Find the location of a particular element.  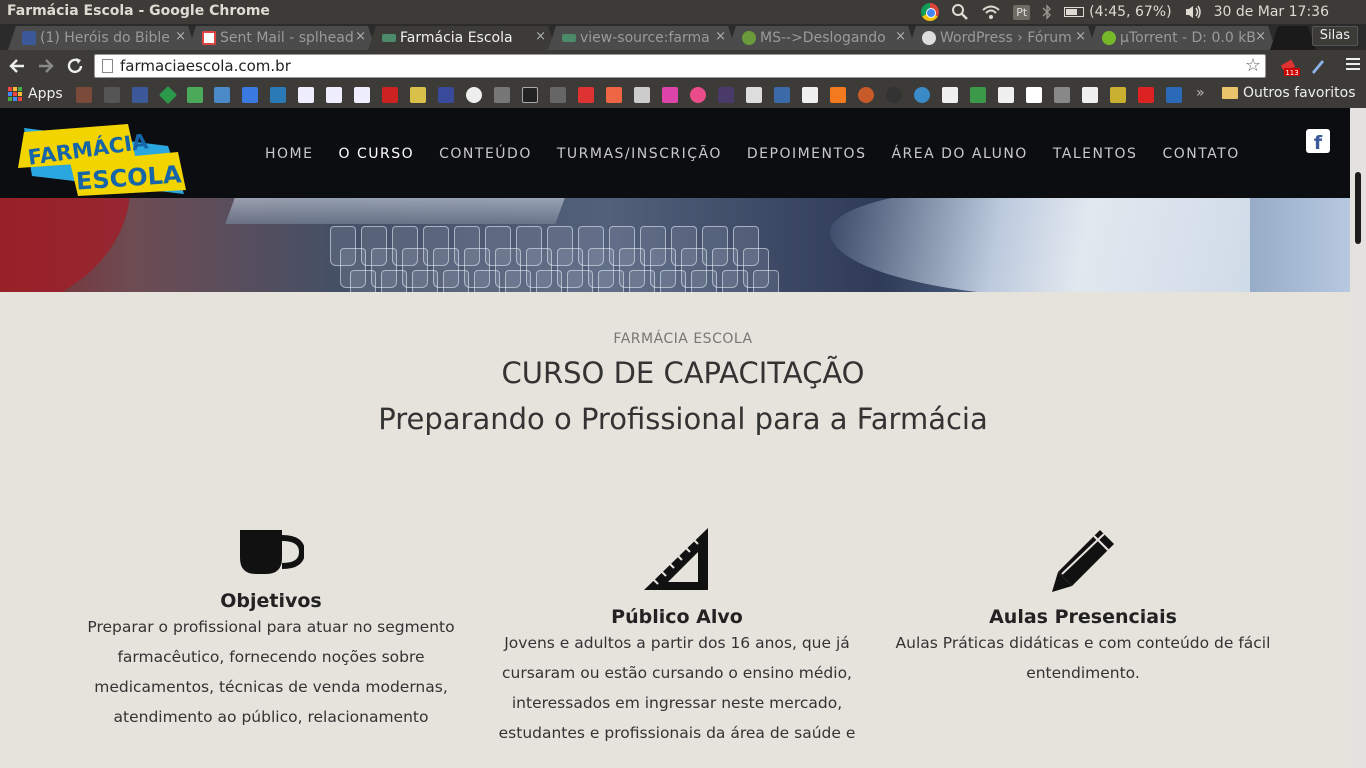

reload-button is located at coordinates (75, 66).